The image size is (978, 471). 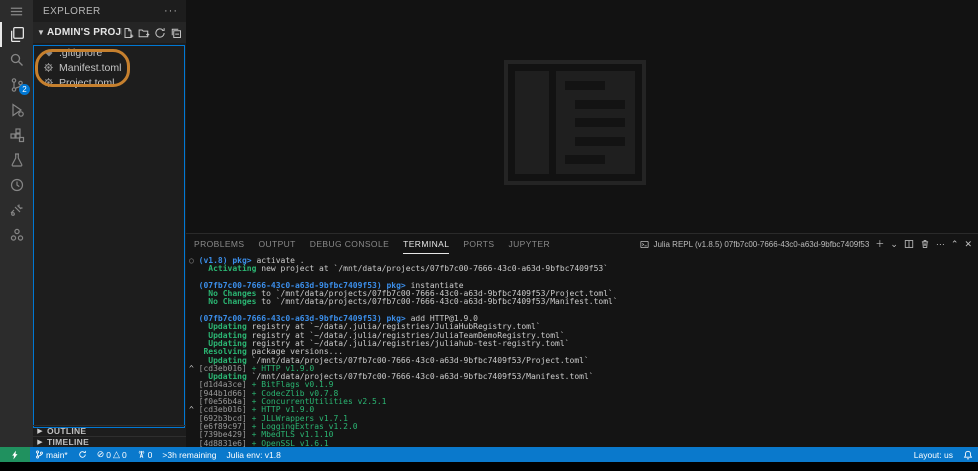 I want to click on file-row-manifest: Manifest.toml, so click(x=109, y=67).